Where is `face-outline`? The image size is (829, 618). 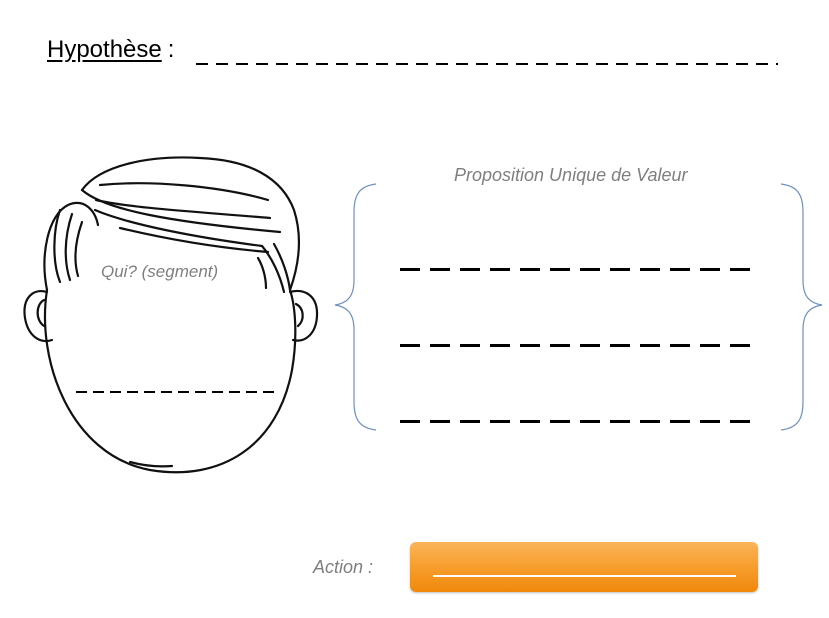 face-outline is located at coordinates (170, 381).